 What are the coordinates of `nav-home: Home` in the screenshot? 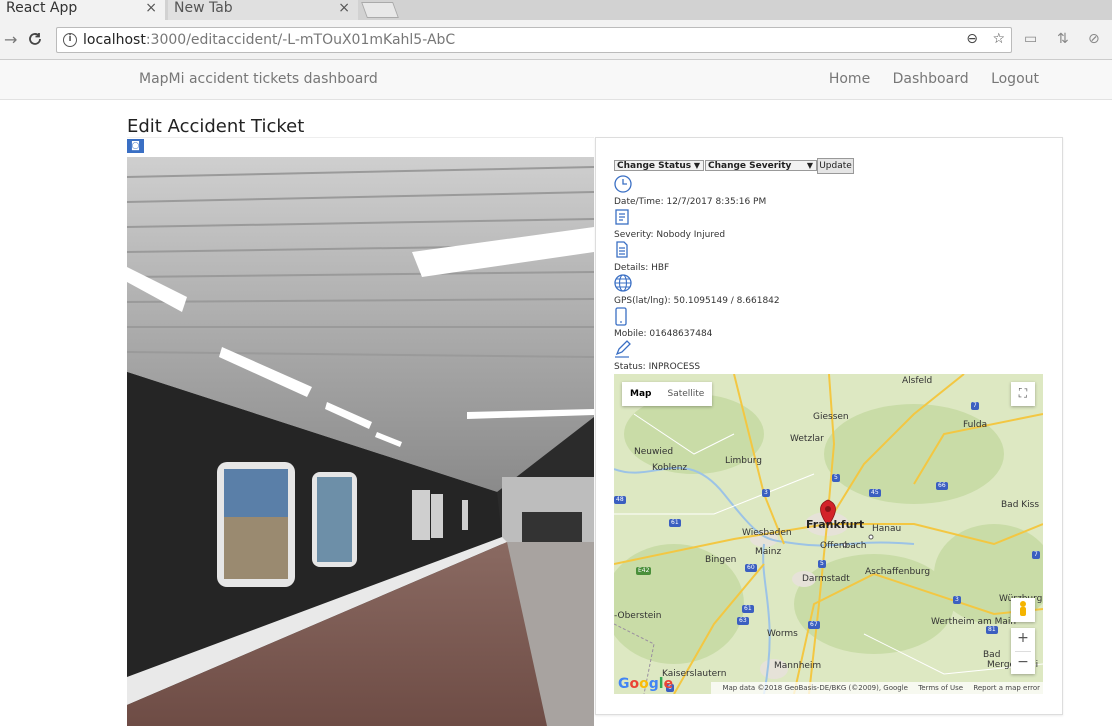 It's located at (849, 79).